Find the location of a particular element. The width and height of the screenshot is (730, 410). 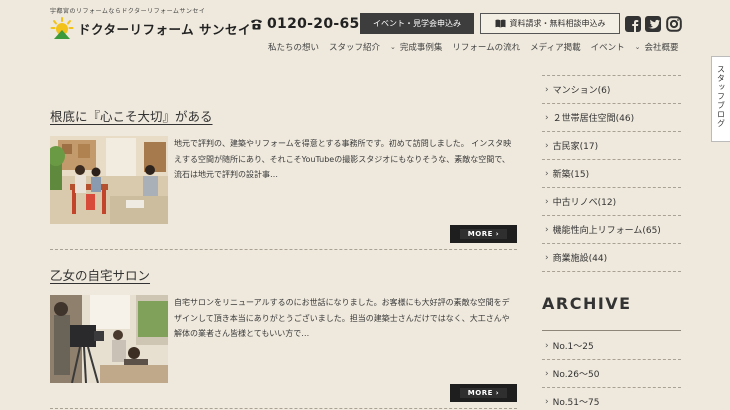

nav-item-flow: リフォームの流れ is located at coordinates (486, 47).